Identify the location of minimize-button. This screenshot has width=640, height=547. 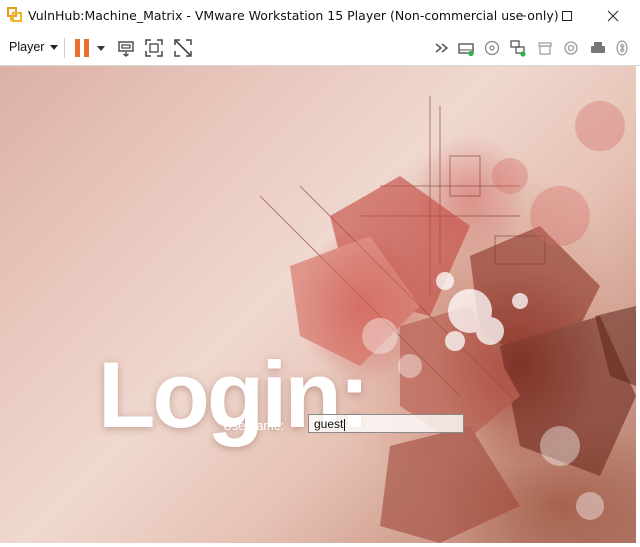
(521, 15).